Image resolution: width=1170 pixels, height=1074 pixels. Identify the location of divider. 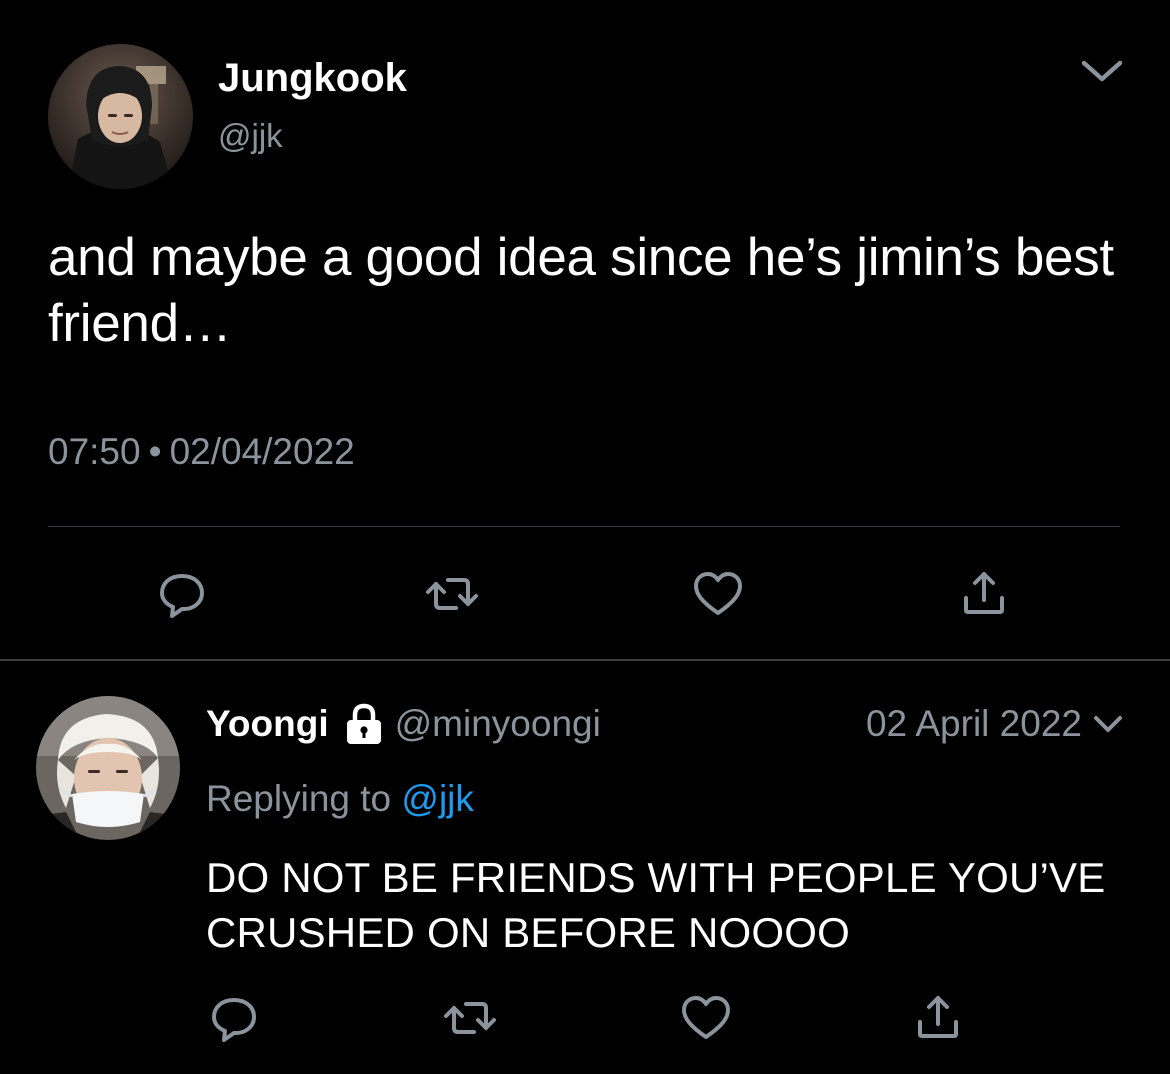
(584, 526).